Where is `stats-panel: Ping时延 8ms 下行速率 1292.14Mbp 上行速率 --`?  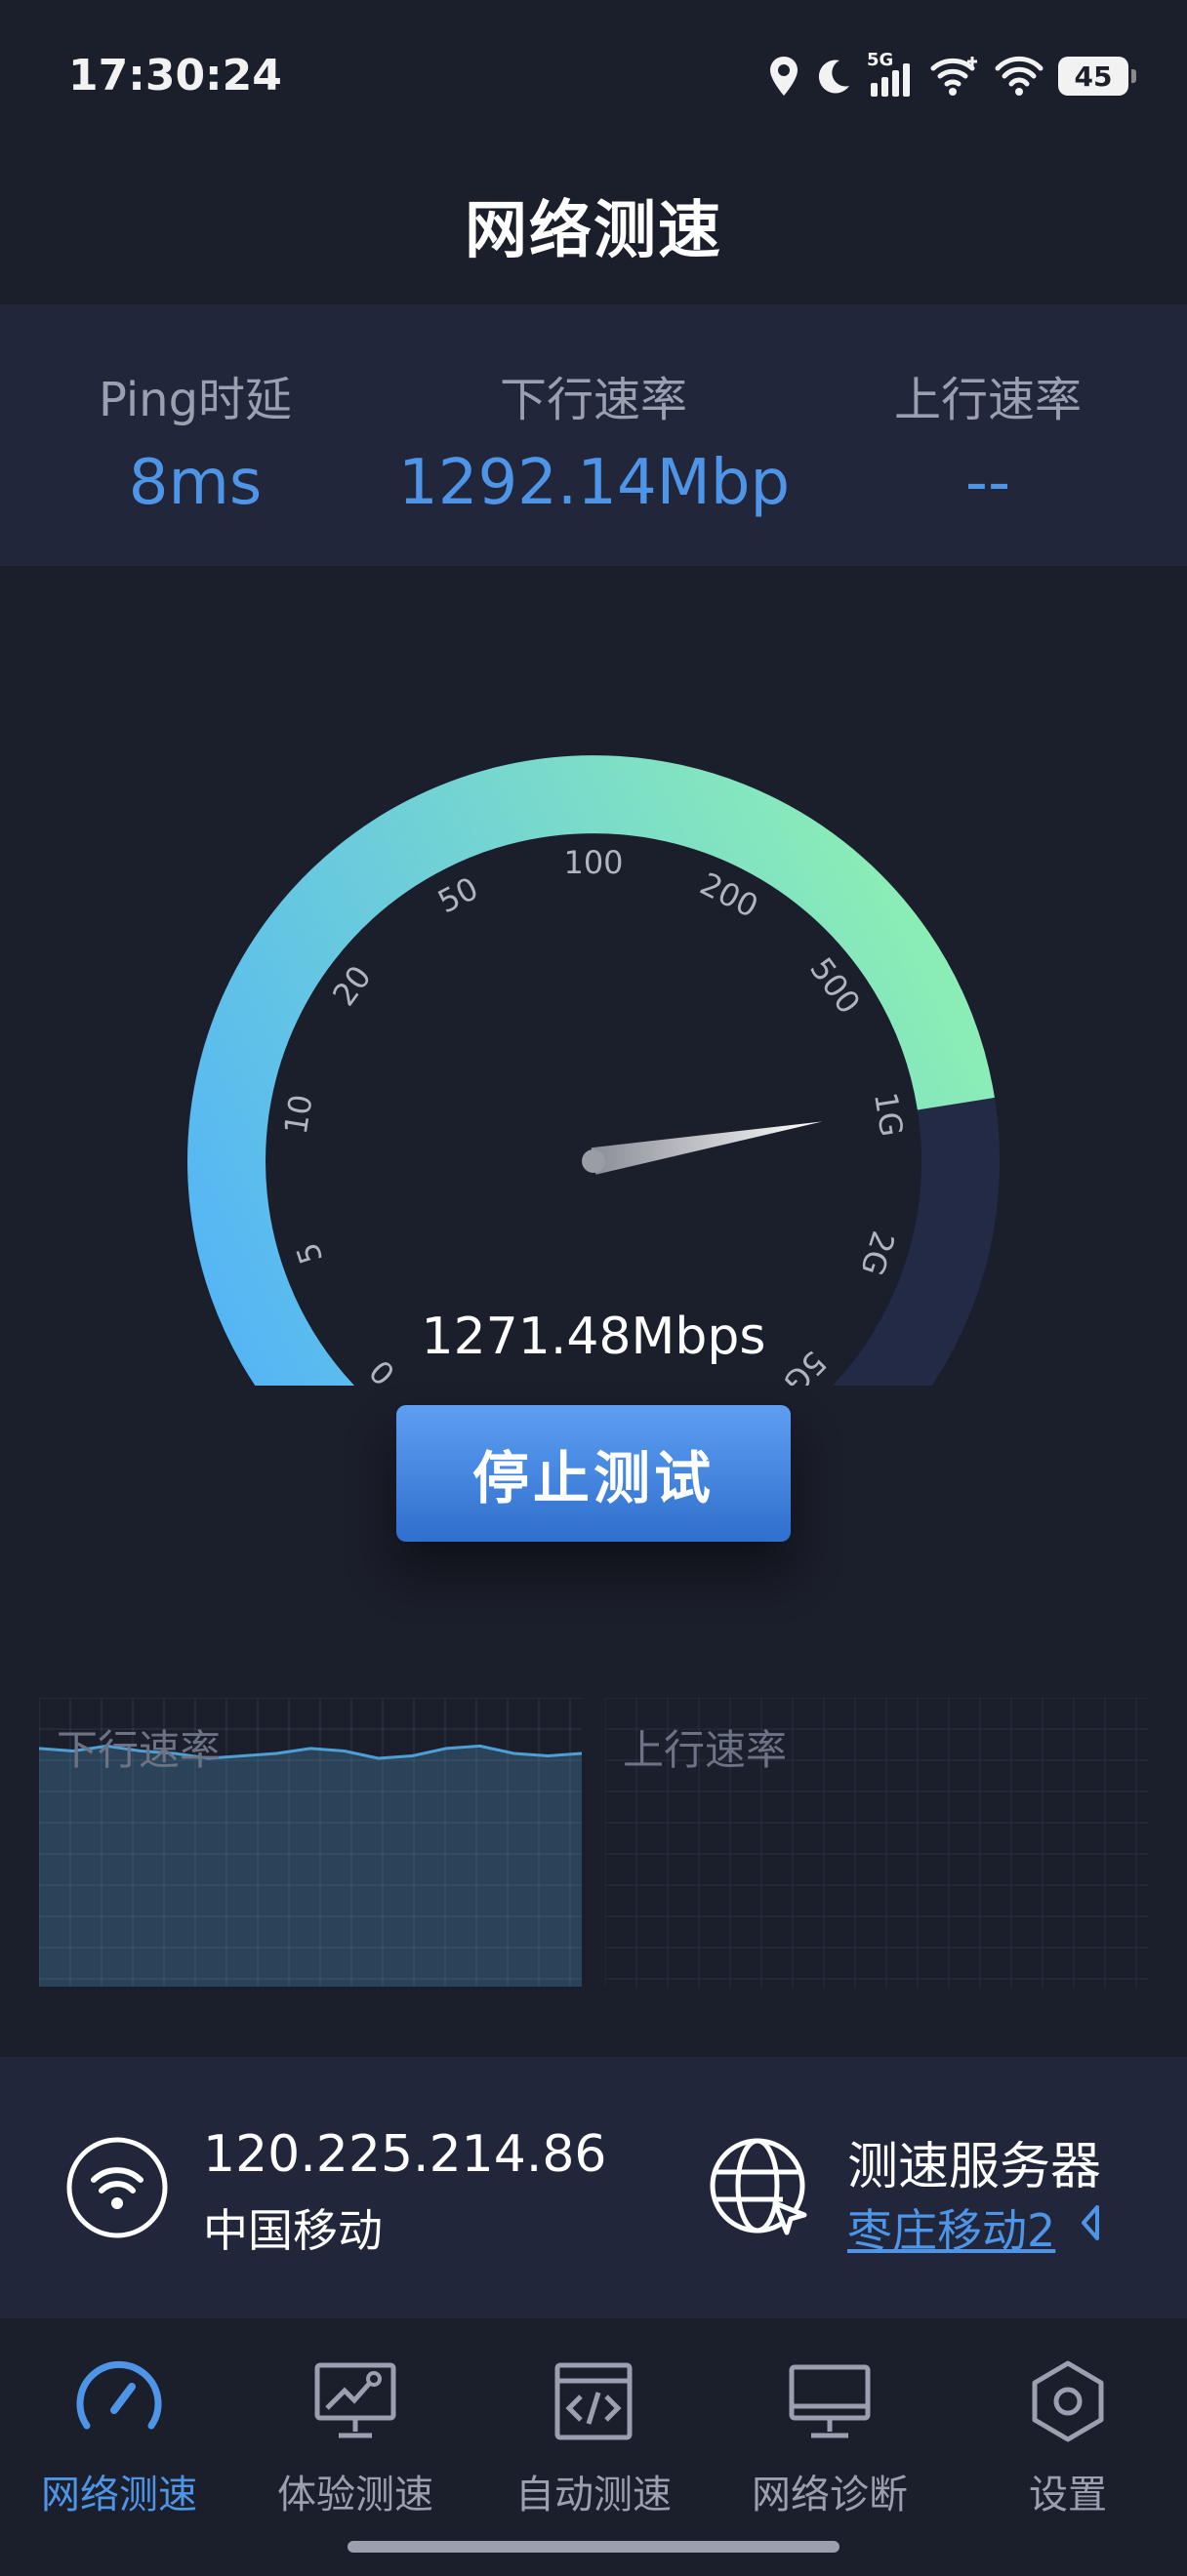
stats-panel: Ping时延 8ms 下行速率 1292.14Mbp 上行速率 -- is located at coordinates (593, 435).